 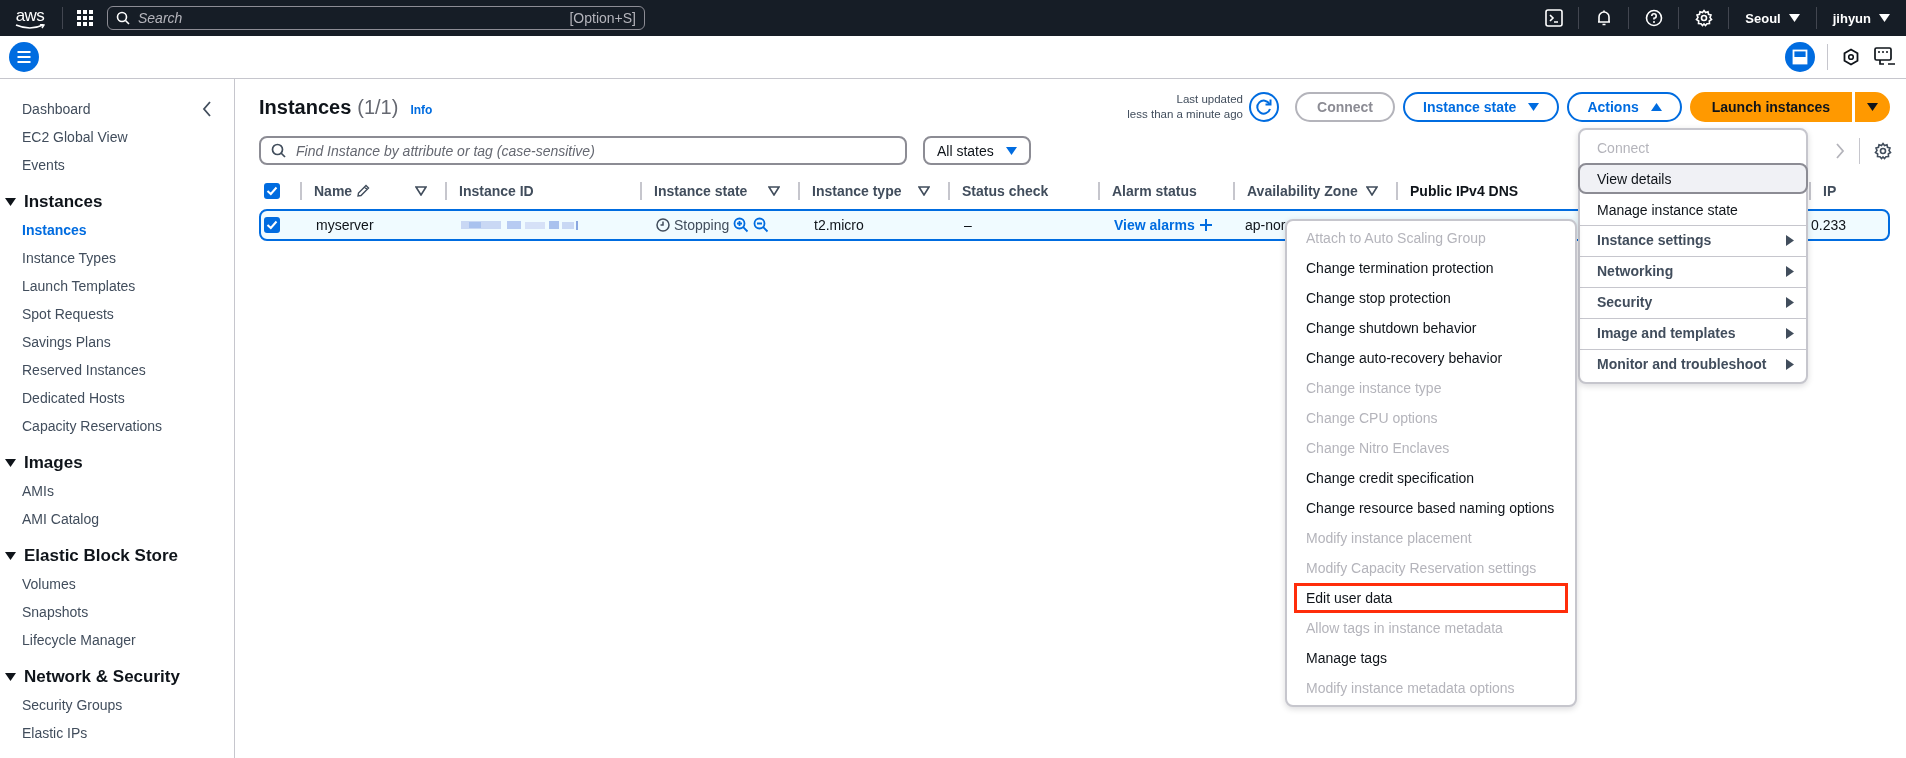 I want to click on nav-link: AMIs, so click(x=27, y=491).